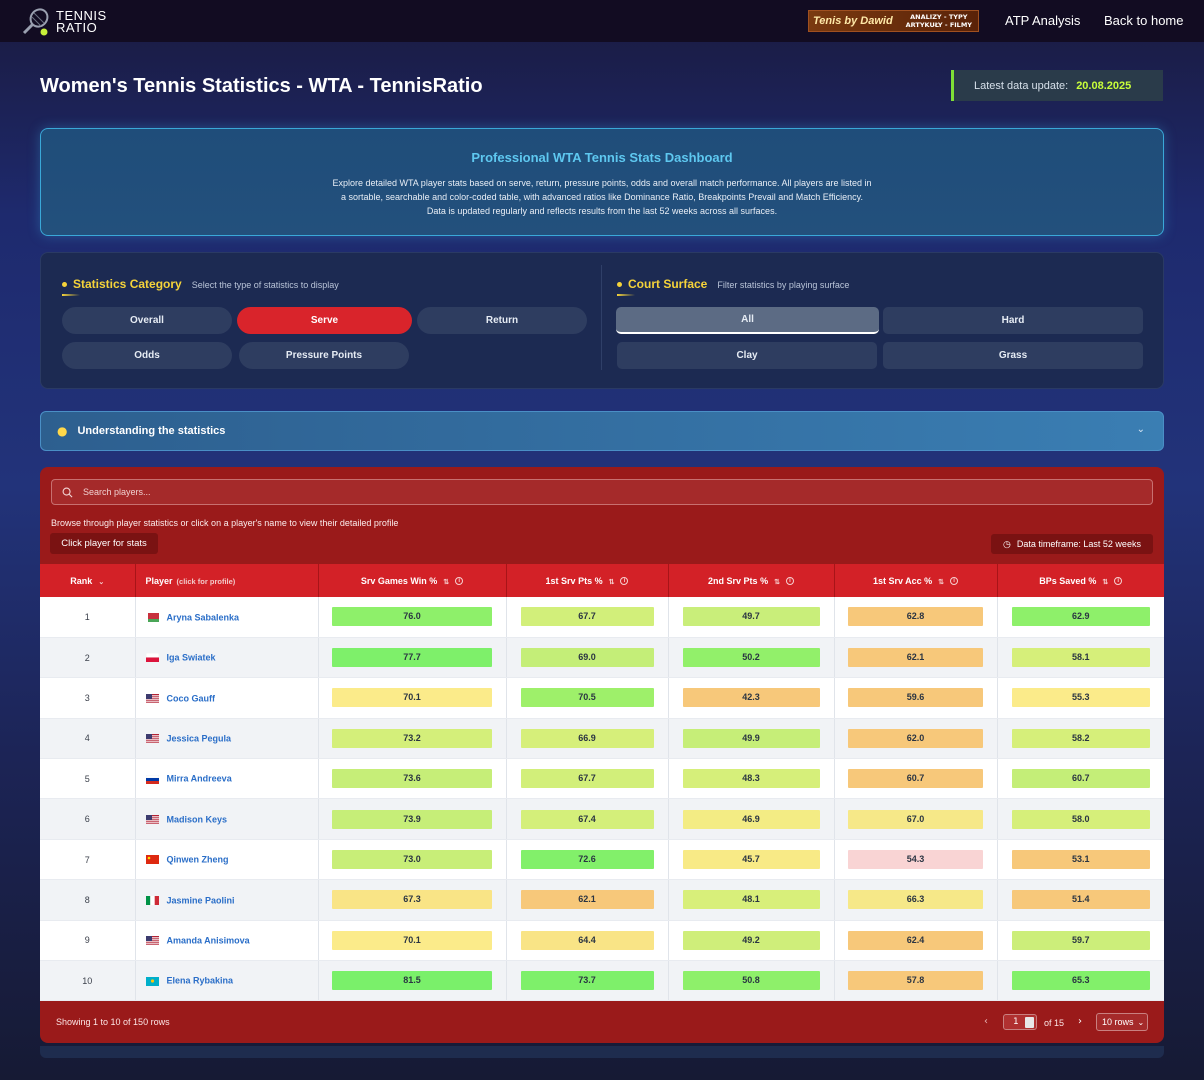 Image resolution: width=1204 pixels, height=1080 pixels. Describe the element at coordinates (602, 779) in the screenshot. I see `table-row: 5 Mirra Andreeva 73.6 67.7 48.3 60.7 60.7` at that location.